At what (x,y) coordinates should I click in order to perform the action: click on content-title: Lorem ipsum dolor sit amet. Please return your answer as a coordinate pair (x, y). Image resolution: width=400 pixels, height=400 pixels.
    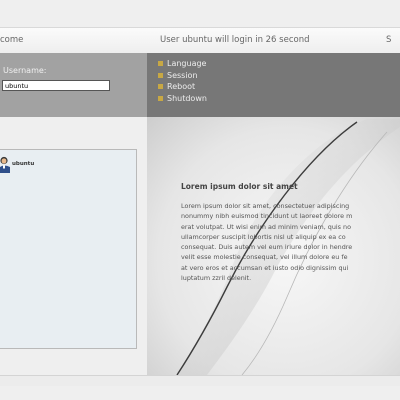
    Looking at the image, I should click on (239, 186).